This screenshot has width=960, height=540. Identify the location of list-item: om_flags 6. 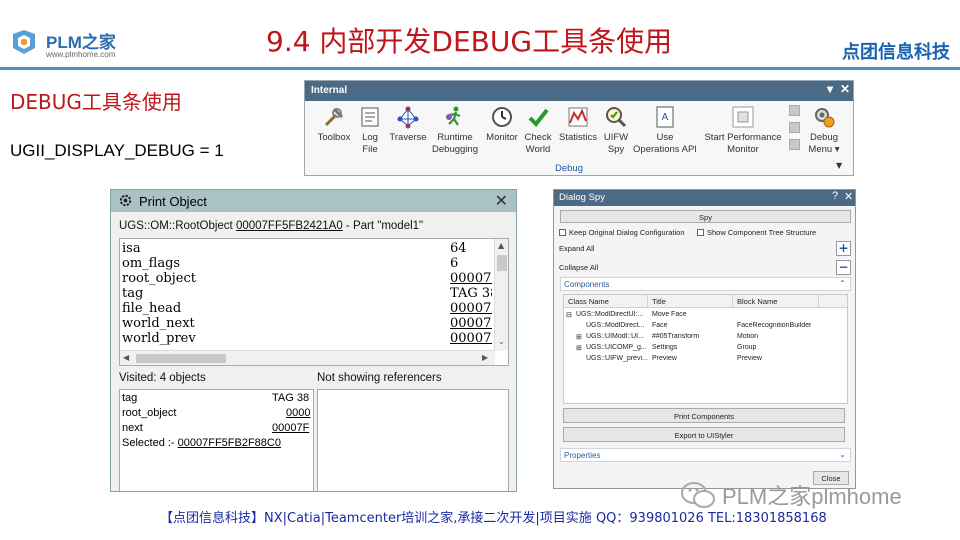
(307, 263).